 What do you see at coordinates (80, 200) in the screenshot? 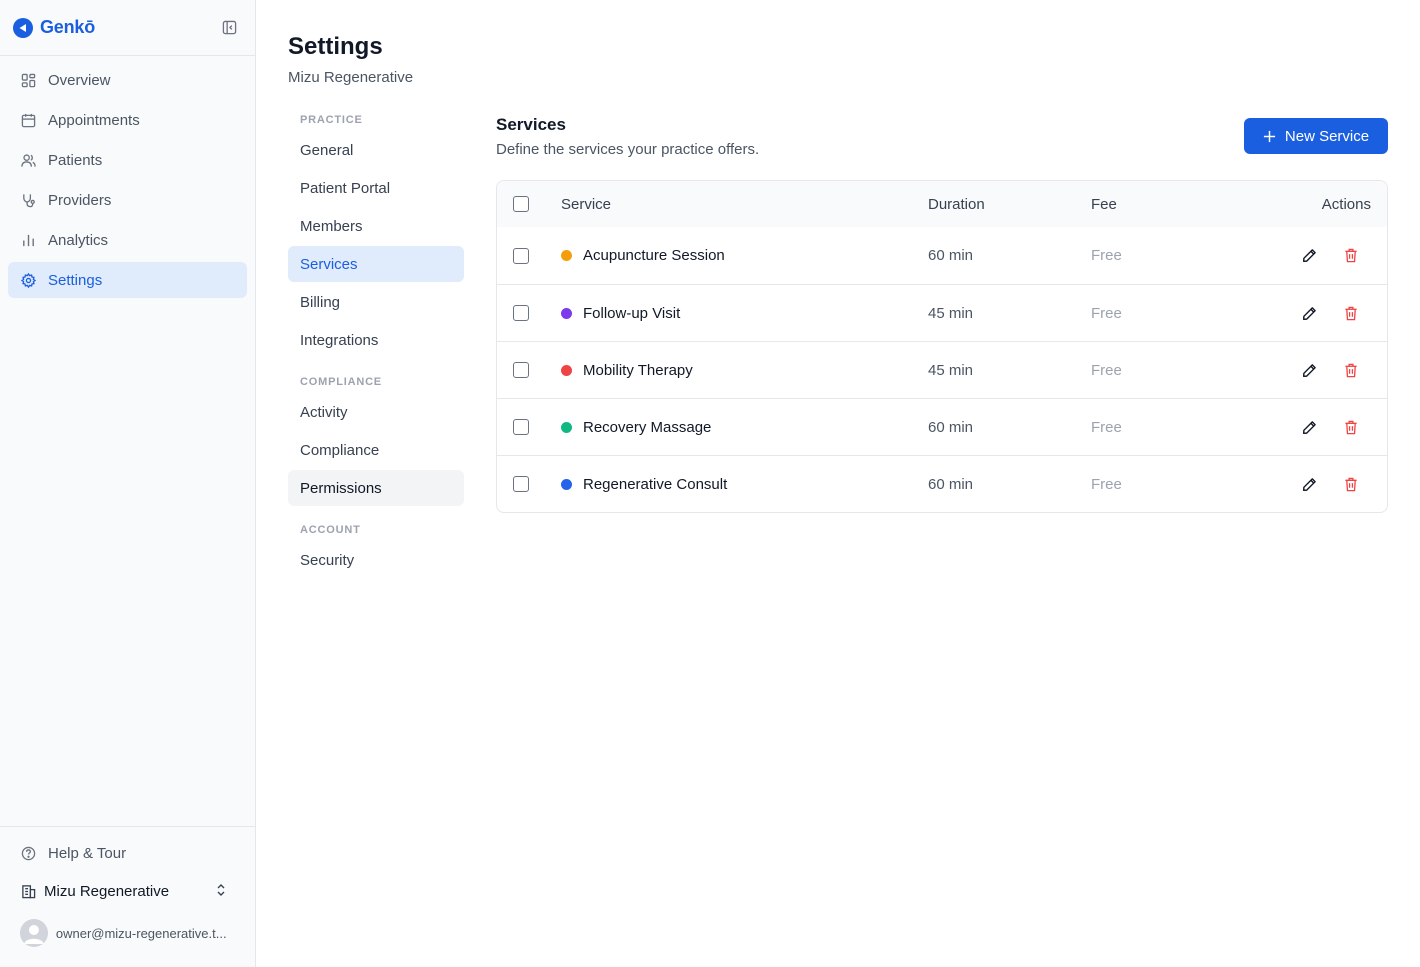
I see `nav-label: Providers` at bounding box center [80, 200].